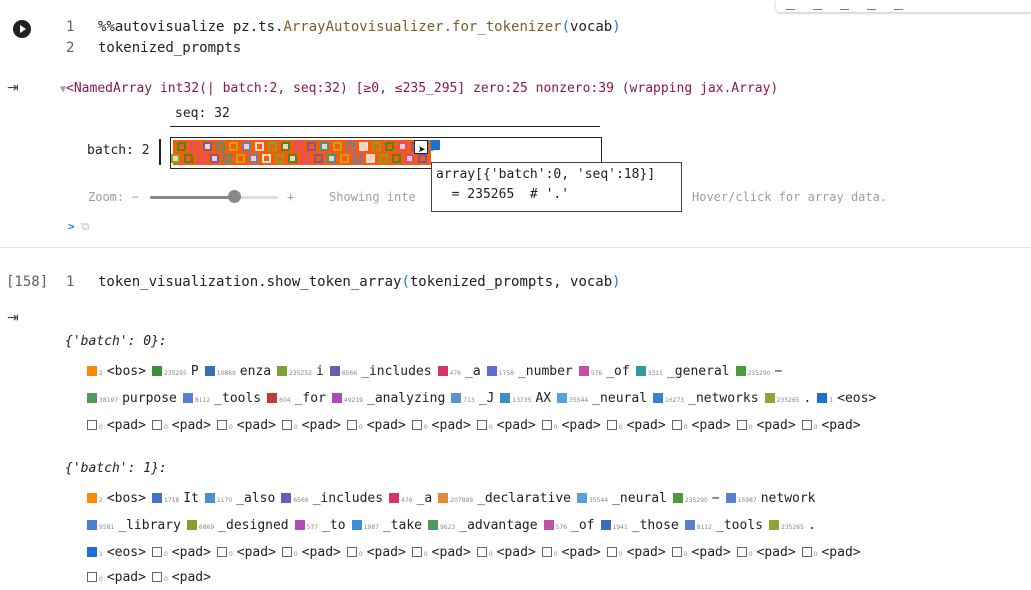  Describe the element at coordinates (525, 400) in the screenshot. I see `token: 13735 AX` at that location.